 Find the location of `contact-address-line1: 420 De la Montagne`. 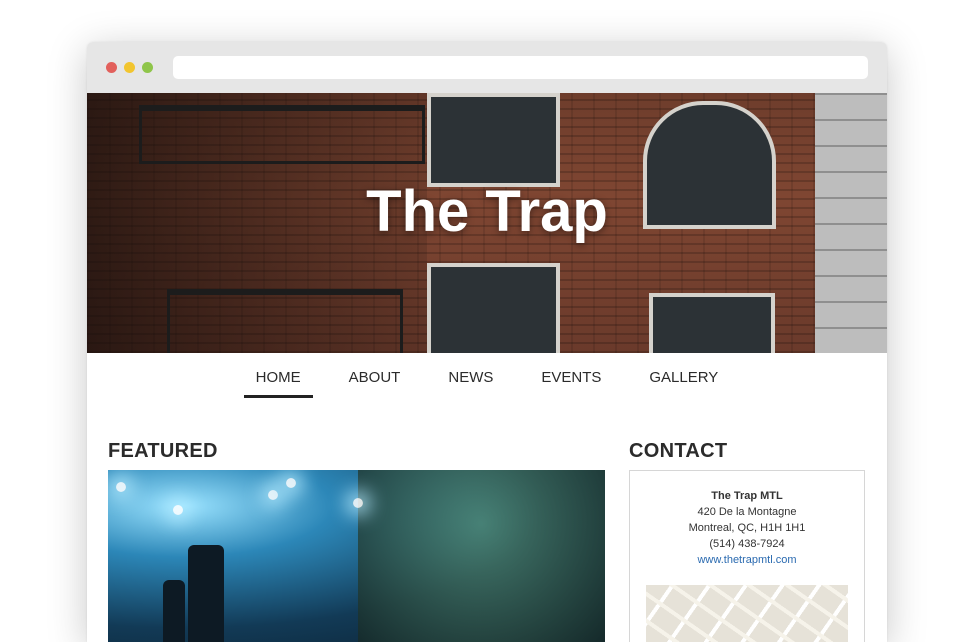

contact-address-line1: 420 De la Montagne is located at coordinates (747, 512).